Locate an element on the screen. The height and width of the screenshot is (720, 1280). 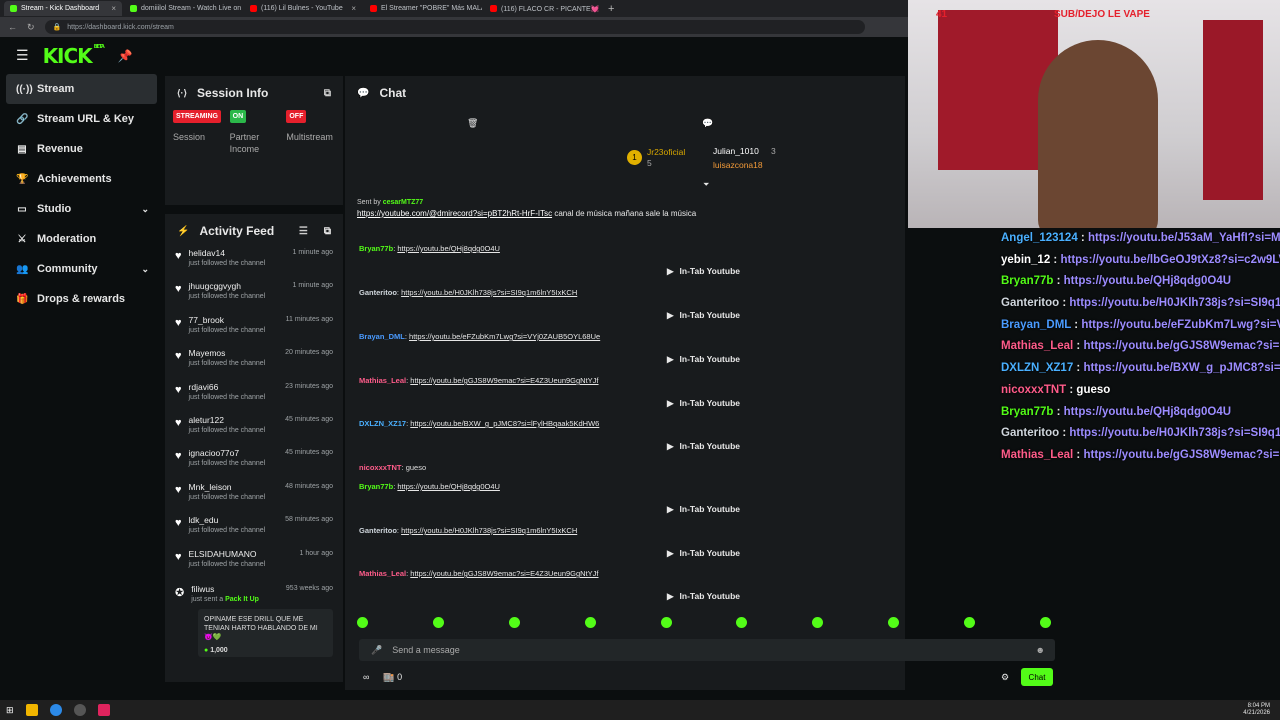
sidebar-item-label: Stream URL & Key is located at coordinates (85, 119).